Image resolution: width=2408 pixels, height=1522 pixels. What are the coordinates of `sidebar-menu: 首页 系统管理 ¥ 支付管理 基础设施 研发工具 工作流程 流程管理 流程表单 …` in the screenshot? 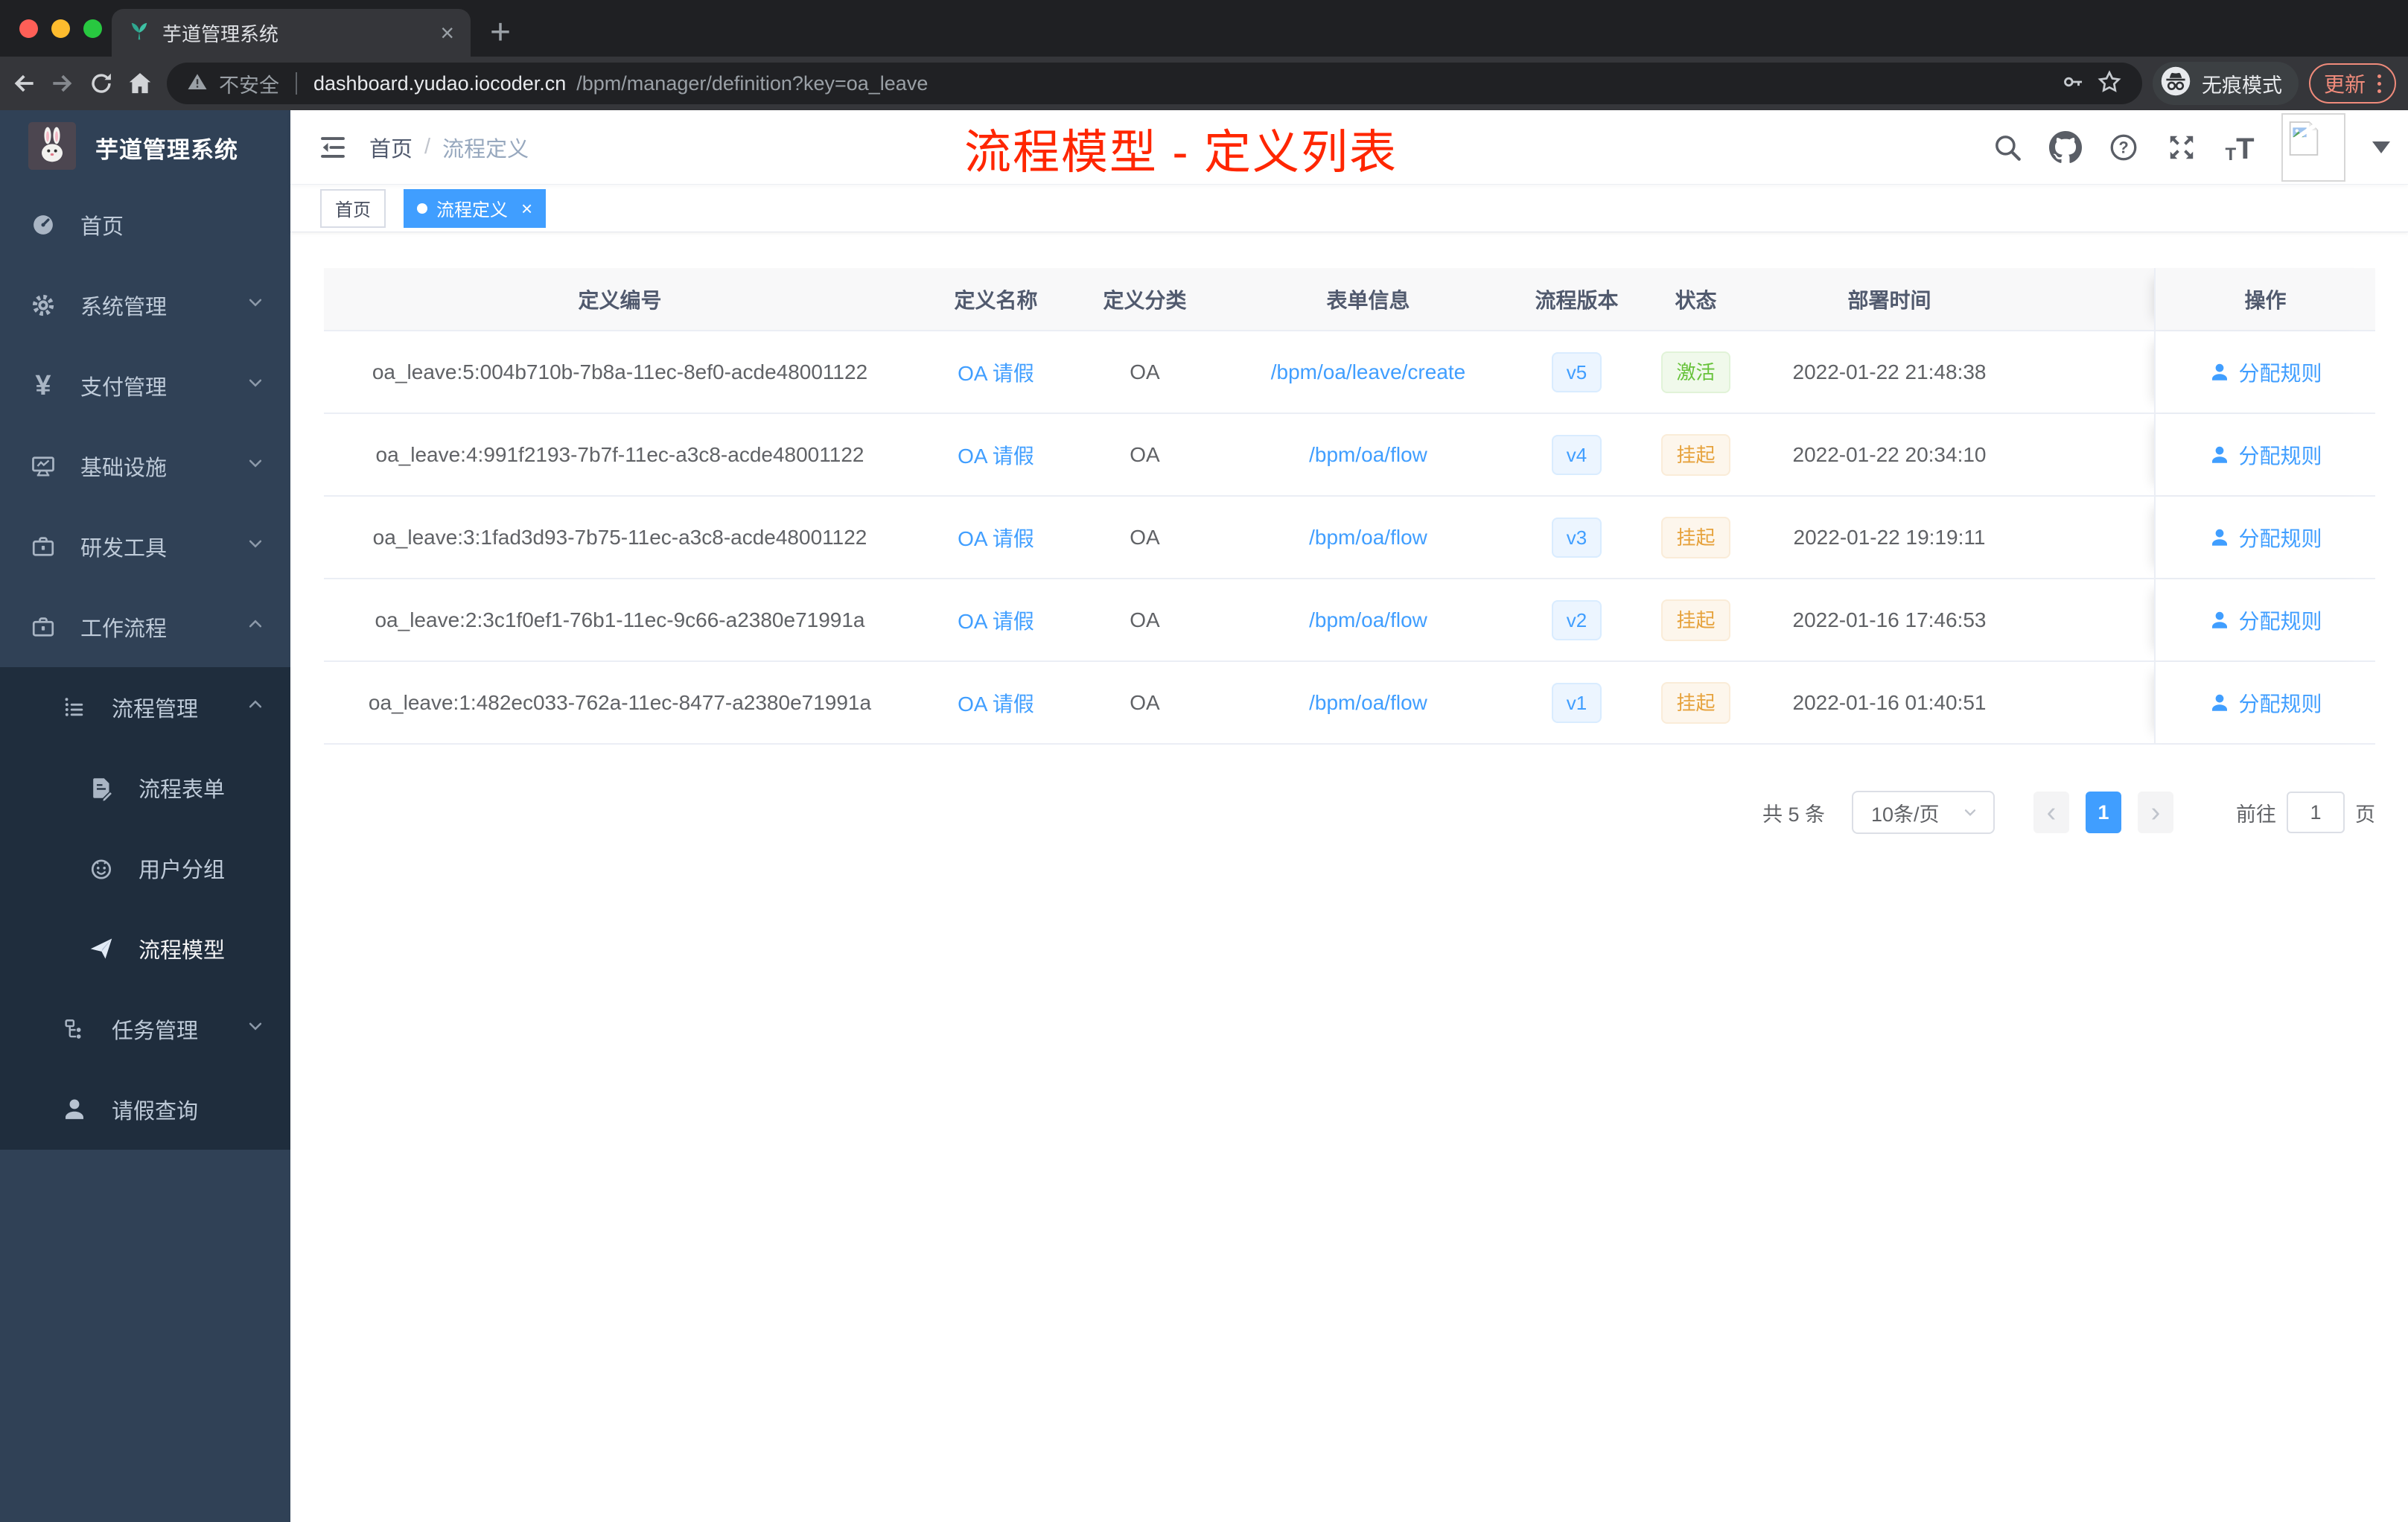 It's located at (145, 667).